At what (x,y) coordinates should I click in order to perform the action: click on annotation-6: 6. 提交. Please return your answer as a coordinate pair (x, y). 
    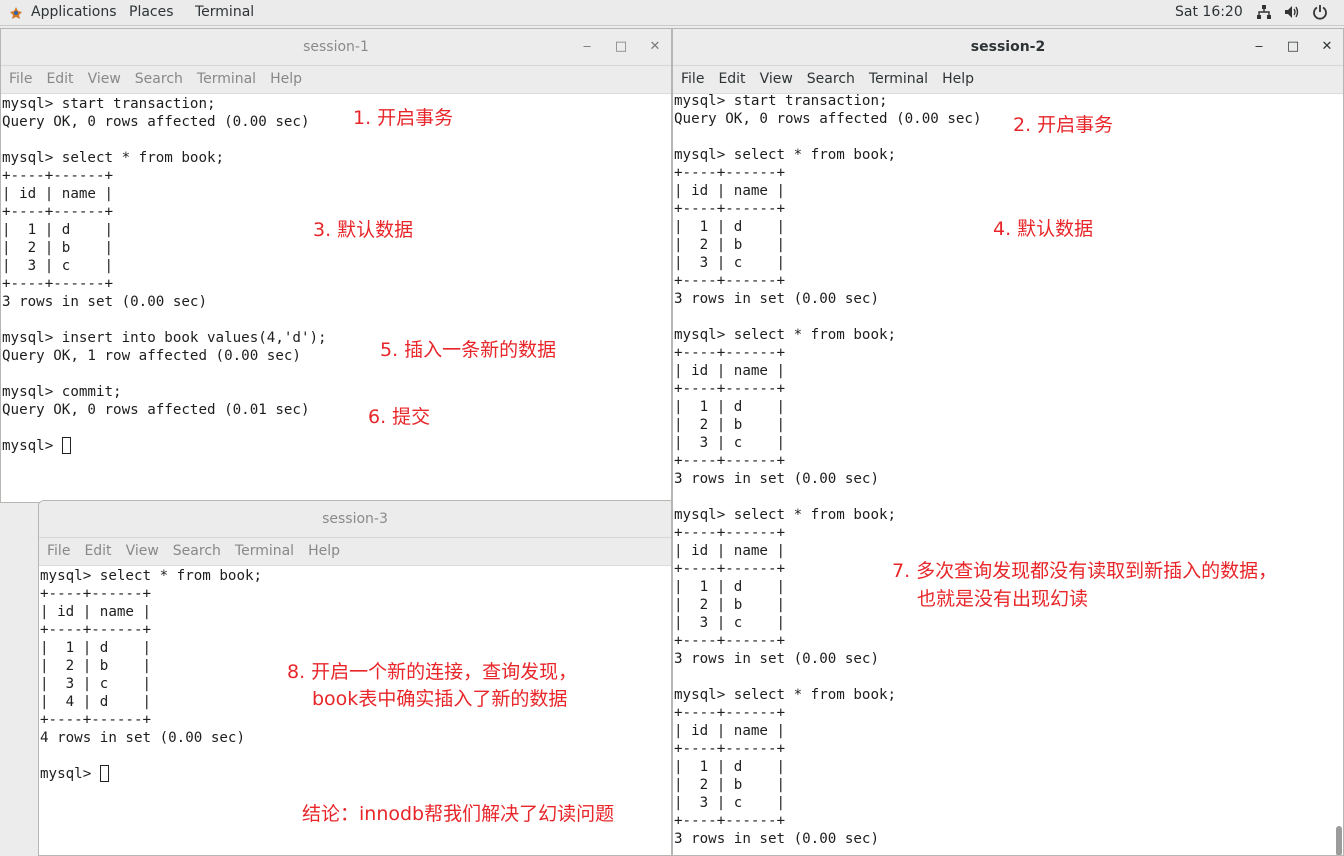
    Looking at the image, I should click on (399, 417).